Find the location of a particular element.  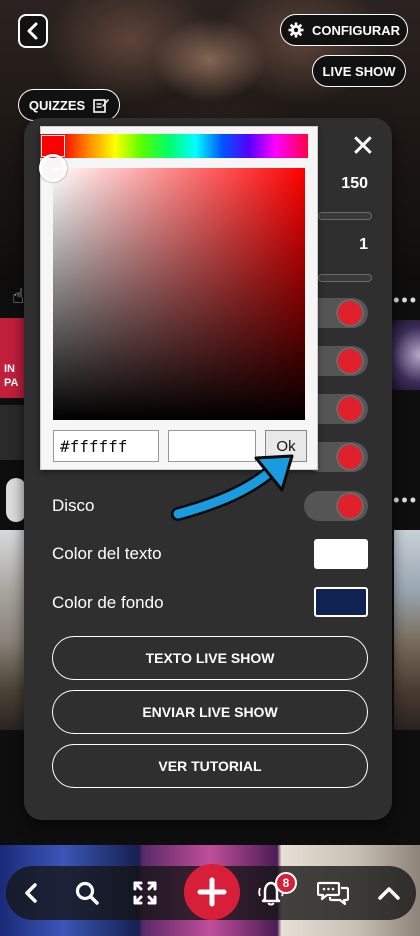

feed-photo-left is located at coordinates (13, 630).